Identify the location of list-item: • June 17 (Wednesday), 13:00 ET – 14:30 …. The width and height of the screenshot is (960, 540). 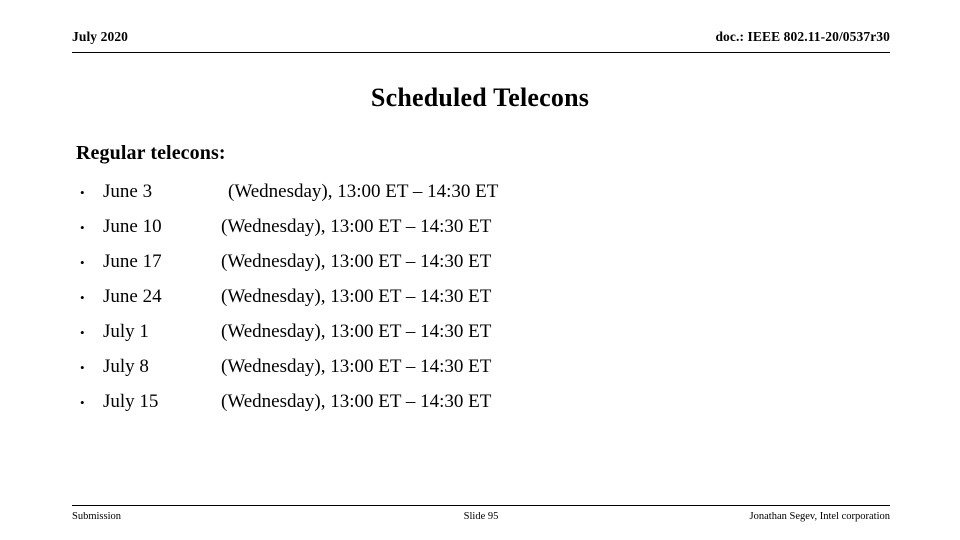
(476, 261).